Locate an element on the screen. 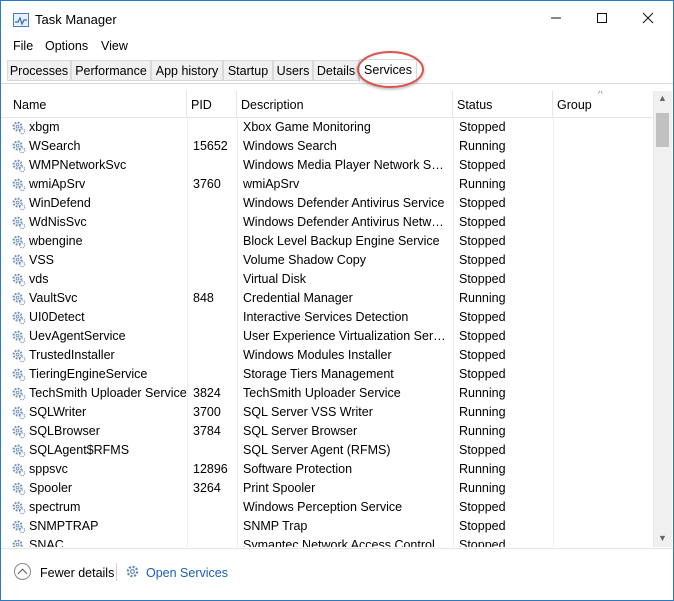  service-description: Print Spooler is located at coordinates (279, 488).